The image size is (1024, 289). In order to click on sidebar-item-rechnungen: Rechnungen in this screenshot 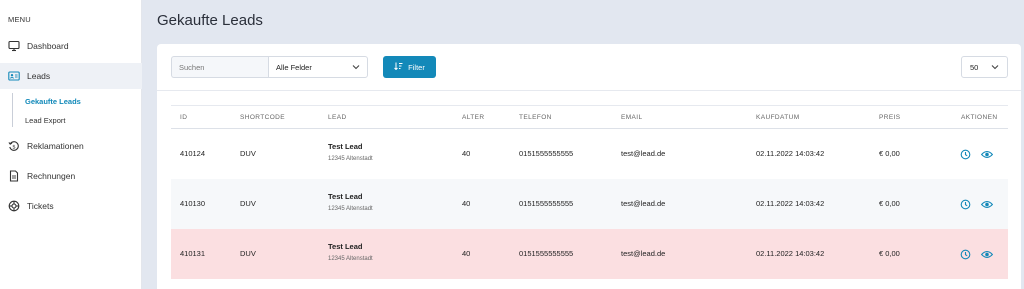, I will do `click(71, 176)`.